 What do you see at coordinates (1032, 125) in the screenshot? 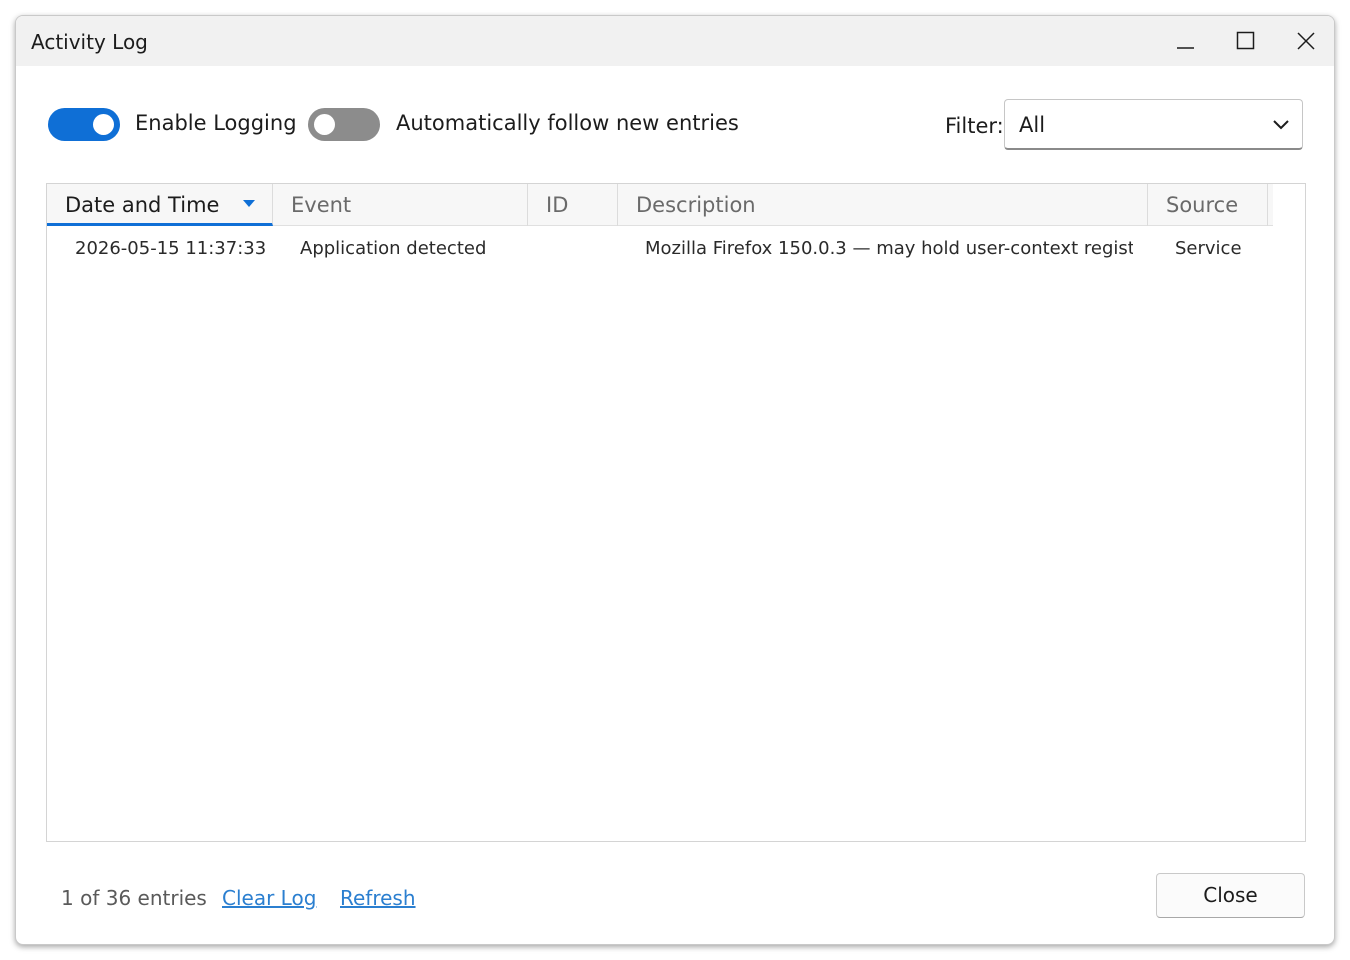
I see `filter-value: All` at bounding box center [1032, 125].